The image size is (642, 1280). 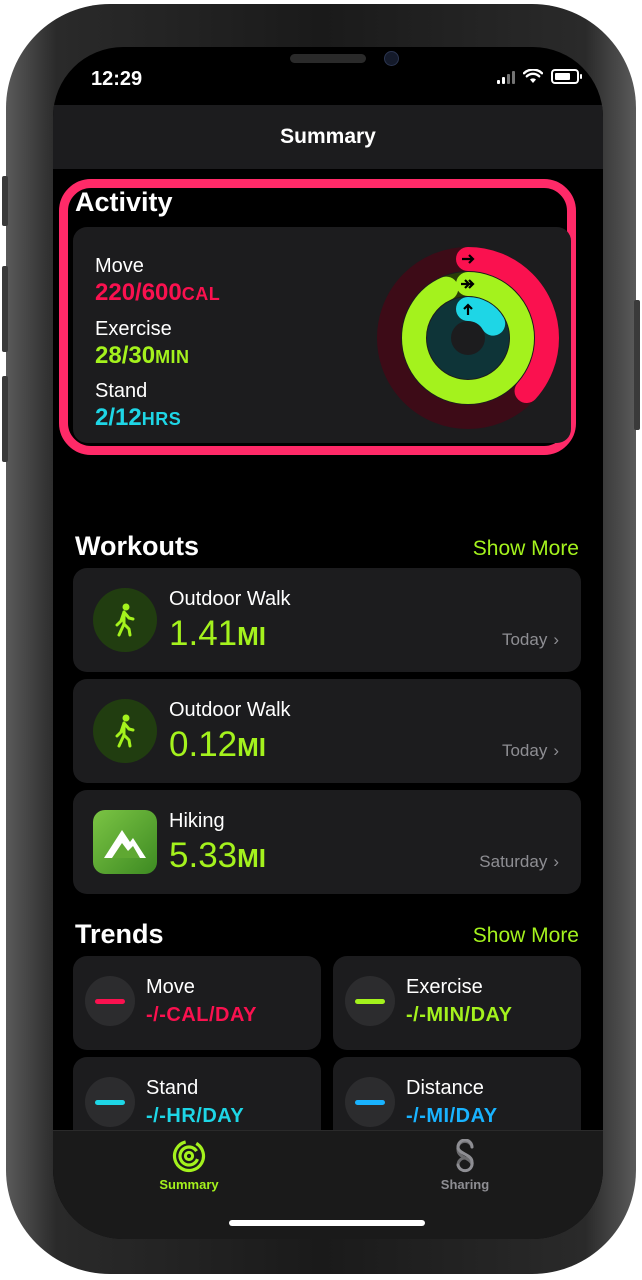 What do you see at coordinates (5, 201) in the screenshot?
I see `silent-switch` at bounding box center [5, 201].